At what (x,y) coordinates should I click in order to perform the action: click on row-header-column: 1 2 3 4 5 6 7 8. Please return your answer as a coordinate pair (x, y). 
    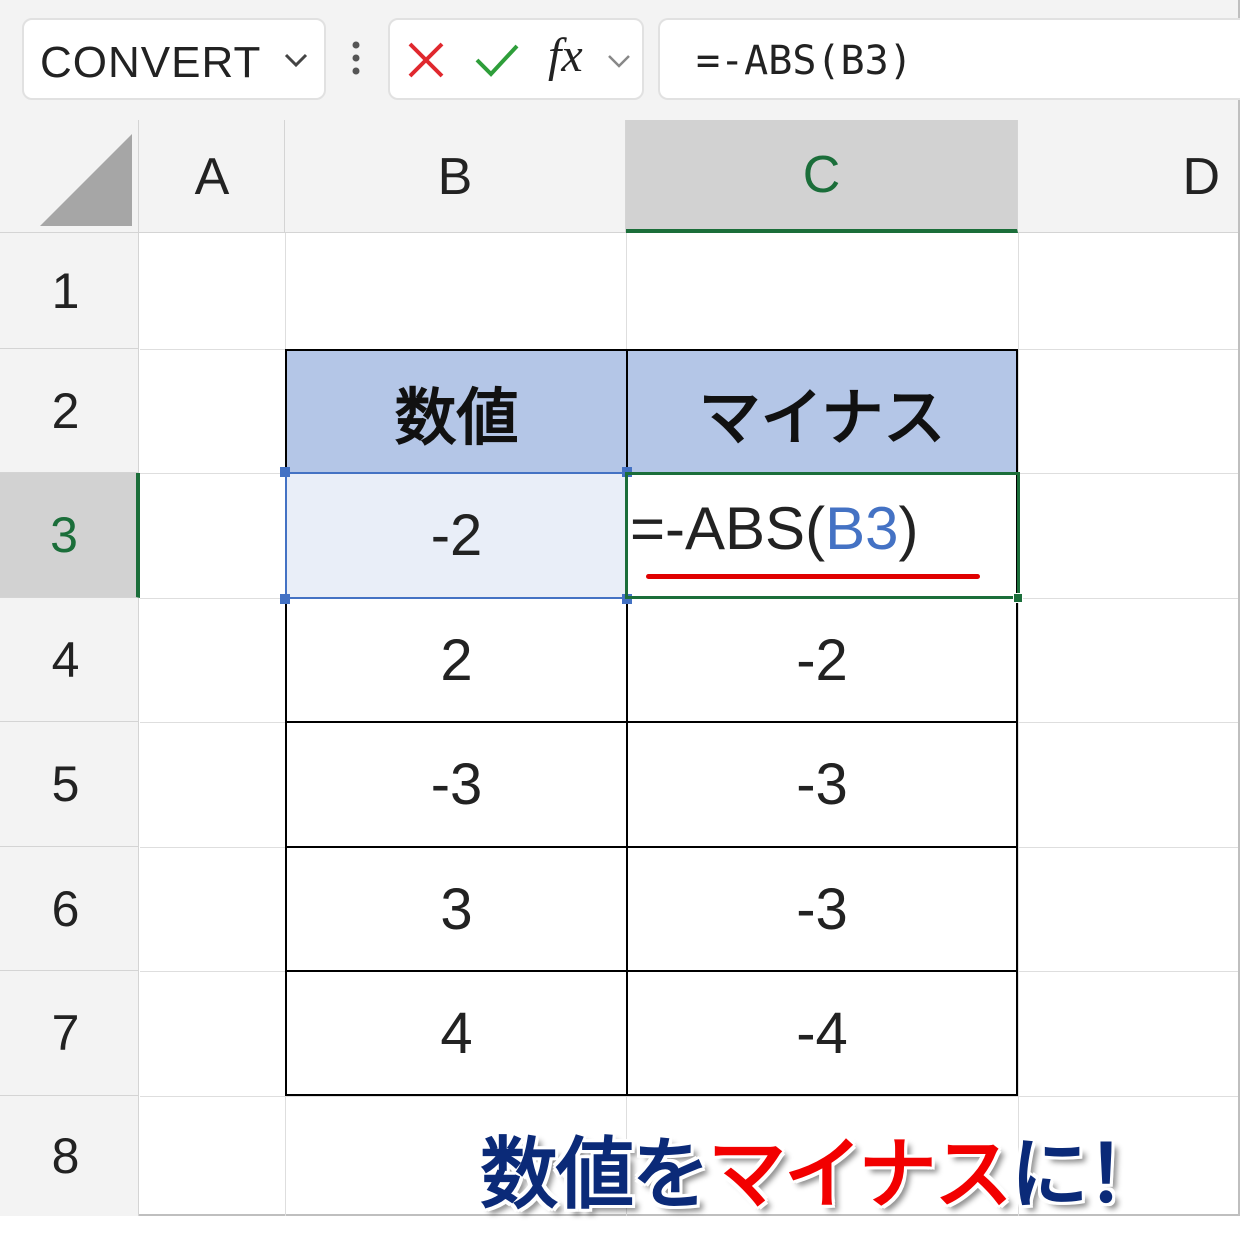
    Looking at the image, I should click on (70, 724).